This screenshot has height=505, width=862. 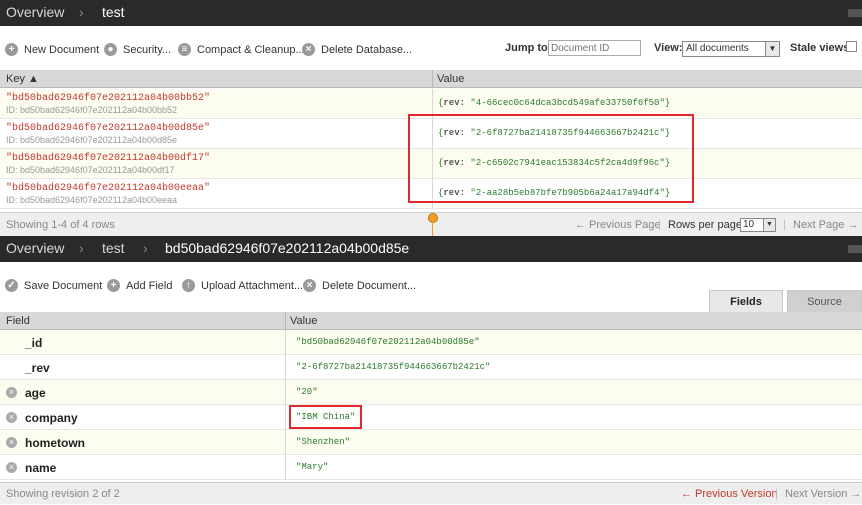 What do you see at coordinates (731, 49) in the screenshot?
I see `view-select: All documents ▼` at bounding box center [731, 49].